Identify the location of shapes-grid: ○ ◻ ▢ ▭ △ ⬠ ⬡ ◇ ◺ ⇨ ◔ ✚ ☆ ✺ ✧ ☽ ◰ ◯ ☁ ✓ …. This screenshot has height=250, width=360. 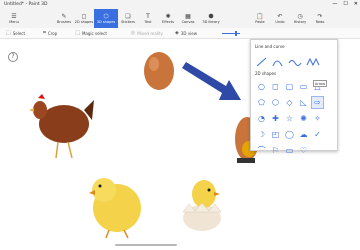
(289, 119).